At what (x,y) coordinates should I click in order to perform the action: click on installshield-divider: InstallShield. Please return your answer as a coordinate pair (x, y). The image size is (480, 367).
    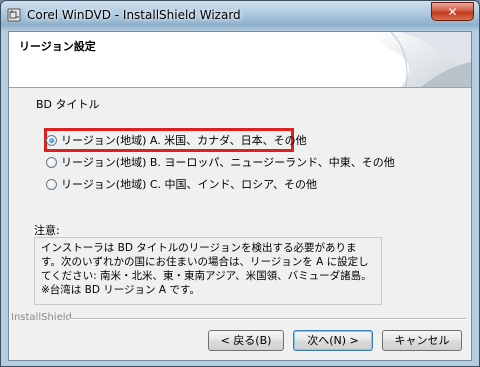
    Looking at the image, I should click on (240, 318).